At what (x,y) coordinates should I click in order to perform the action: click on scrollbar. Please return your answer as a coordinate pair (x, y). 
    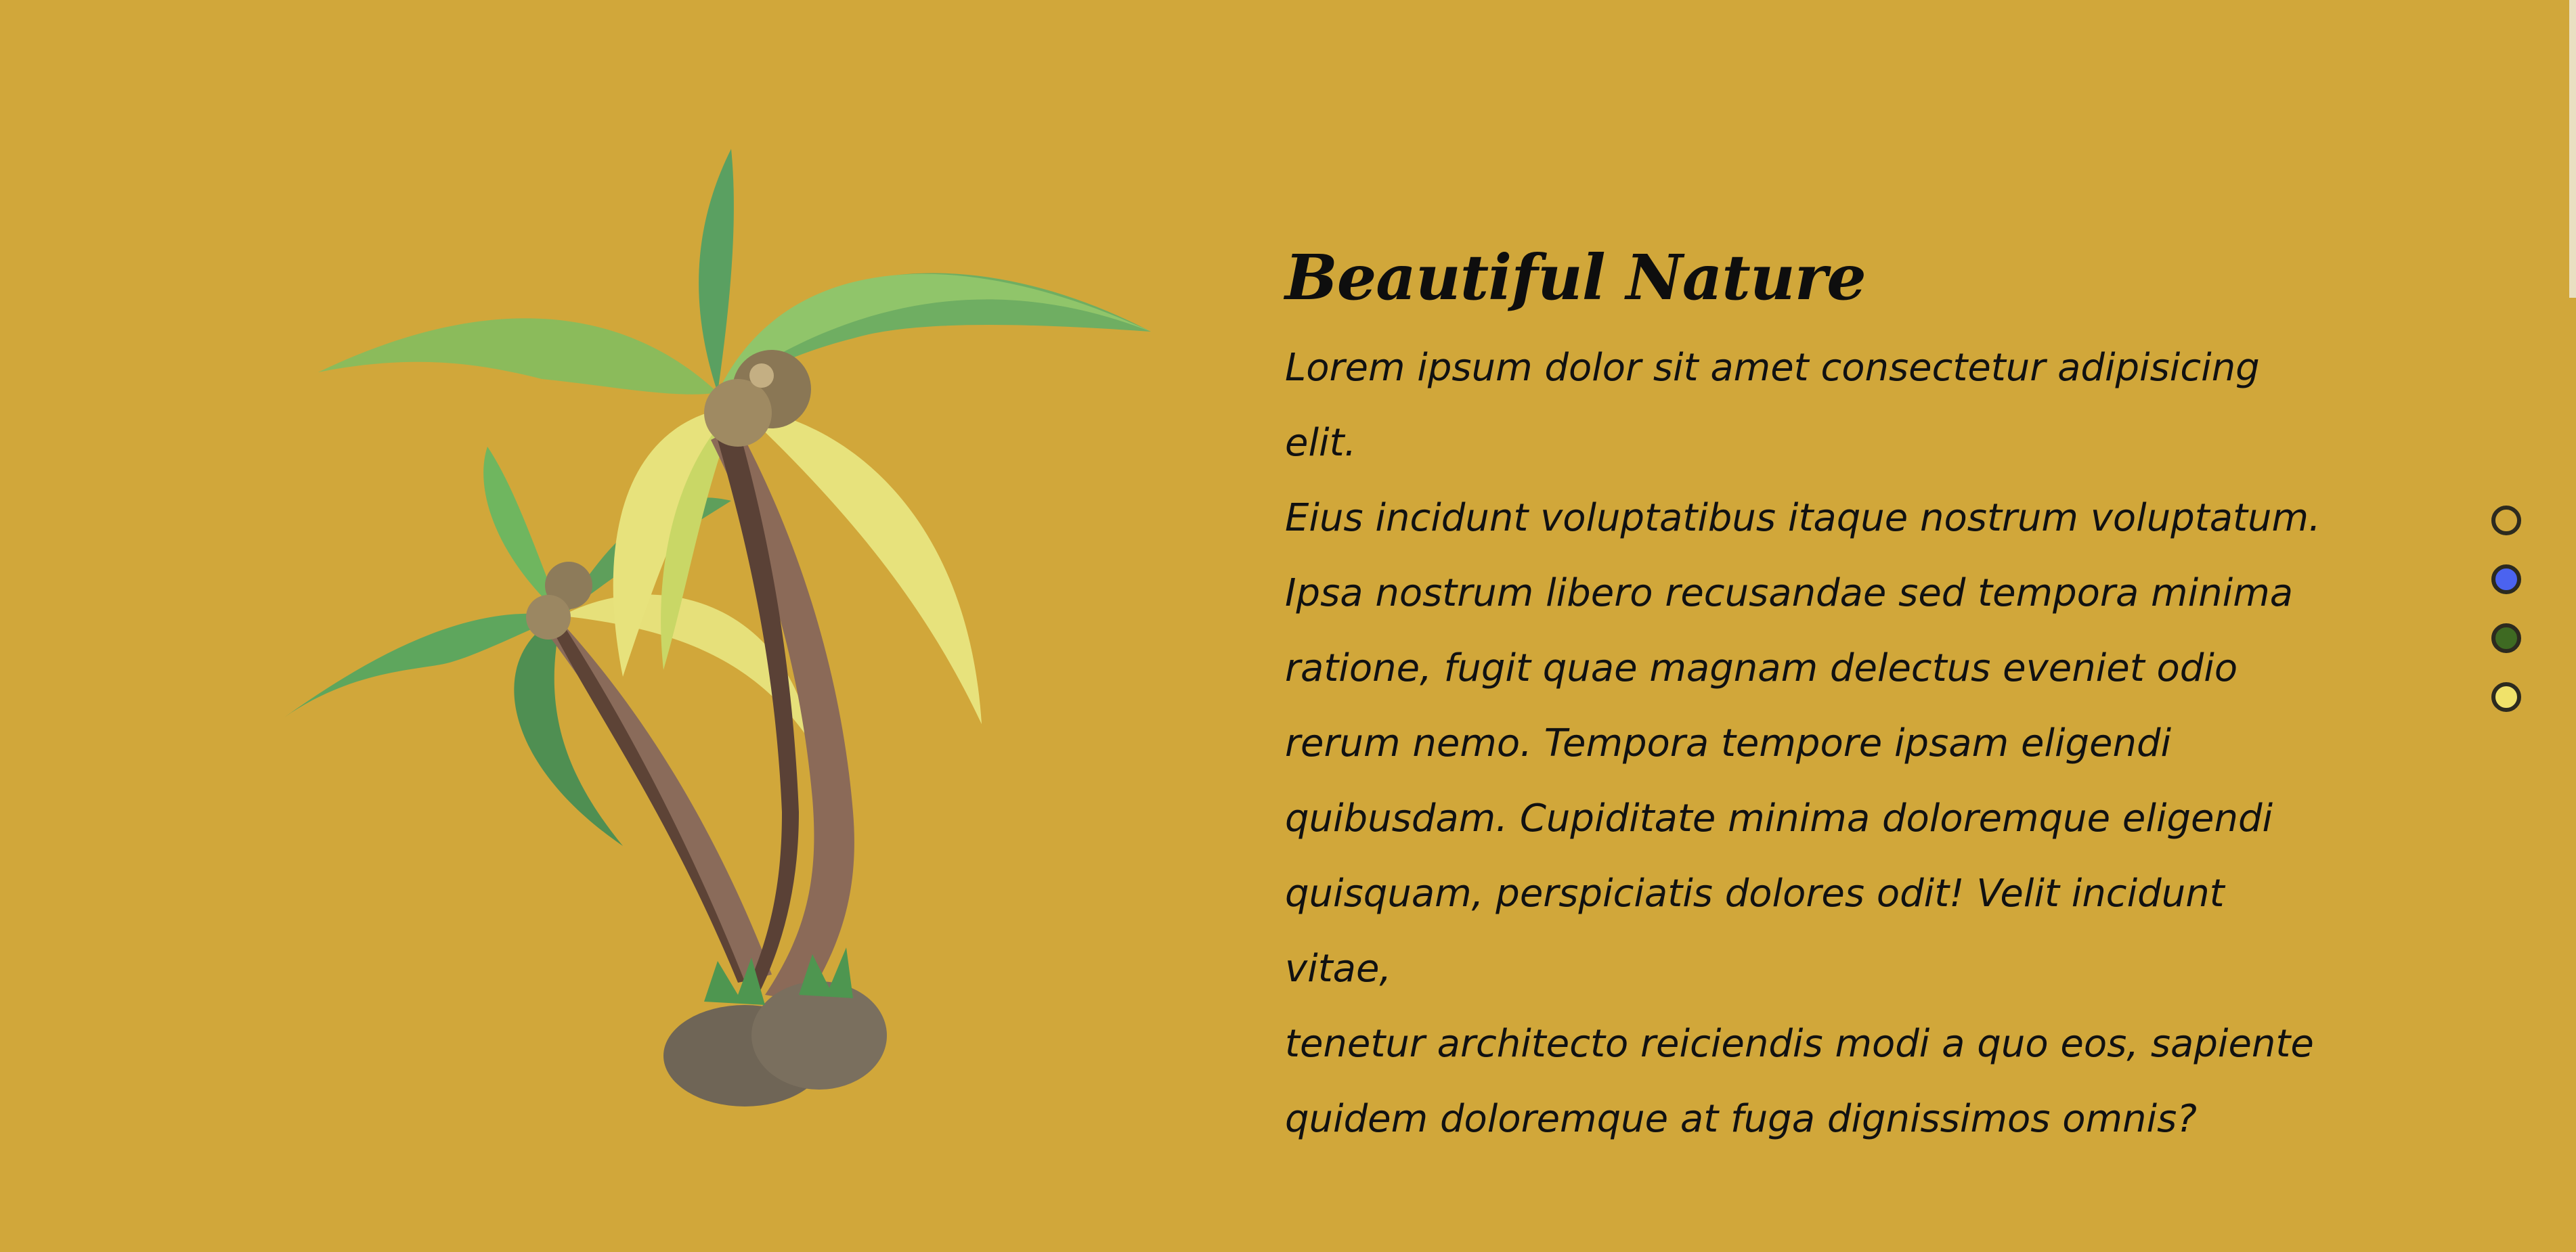
    Looking at the image, I should click on (2572, 149).